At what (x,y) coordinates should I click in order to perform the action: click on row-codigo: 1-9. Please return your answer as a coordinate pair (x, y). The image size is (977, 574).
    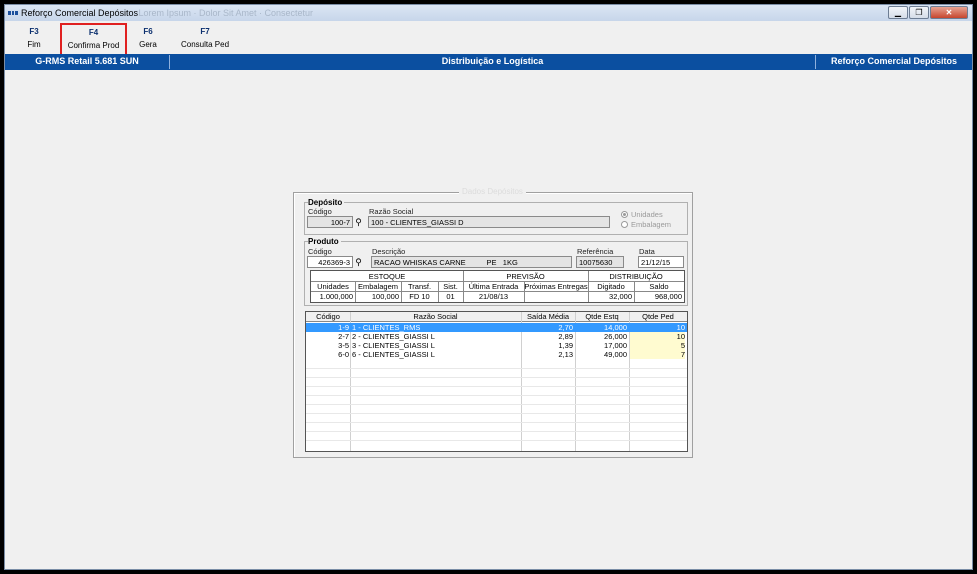
    Looking at the image, I should click on (343, 327).